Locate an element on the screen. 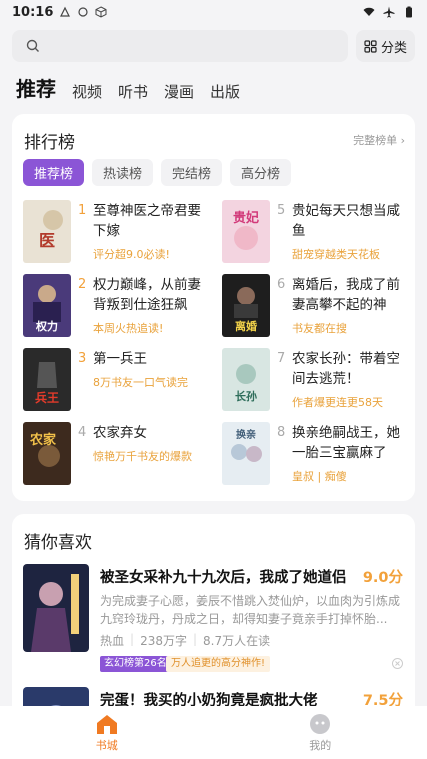 This screenshot has height=759, width=427. rank-number: 5 is located at coordinates (281, 210).